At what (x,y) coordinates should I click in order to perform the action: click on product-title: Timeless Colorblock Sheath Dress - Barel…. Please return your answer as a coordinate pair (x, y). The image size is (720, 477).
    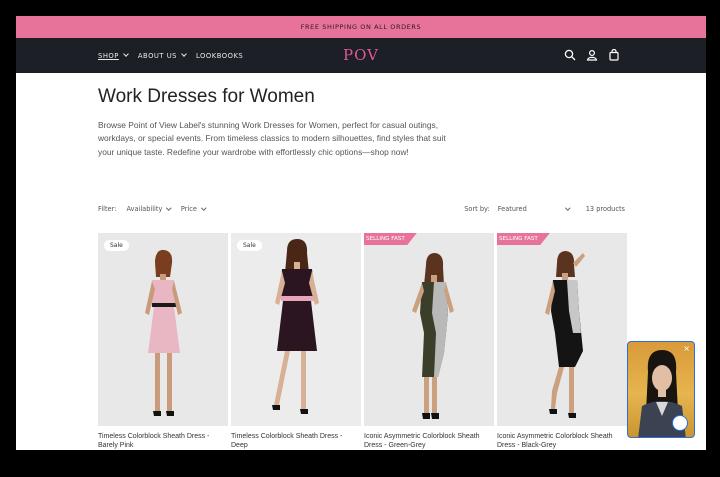
    Looking at the image, I should click on (159, 441).